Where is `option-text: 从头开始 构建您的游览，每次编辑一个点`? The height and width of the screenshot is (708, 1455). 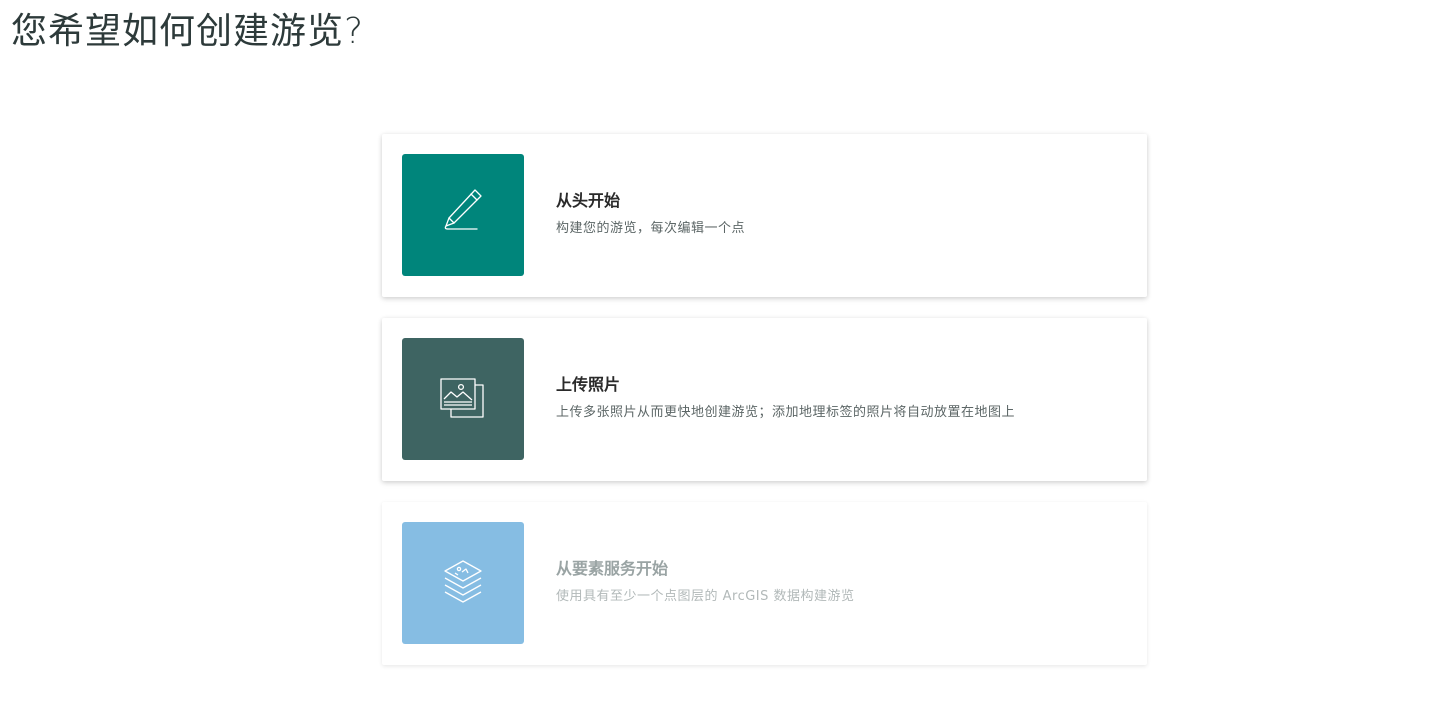 option-text: 从头开始 构建您的游览，每次编辑一个点 is located at coordinates (841, 215).